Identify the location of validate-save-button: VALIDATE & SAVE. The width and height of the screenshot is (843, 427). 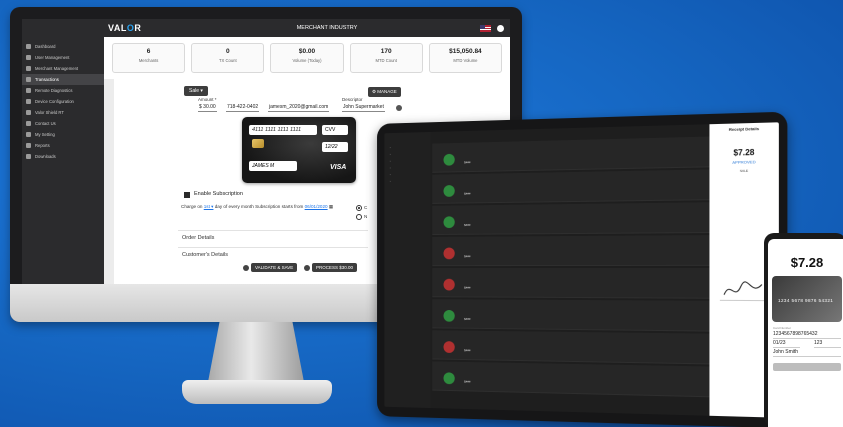
(274, 267).